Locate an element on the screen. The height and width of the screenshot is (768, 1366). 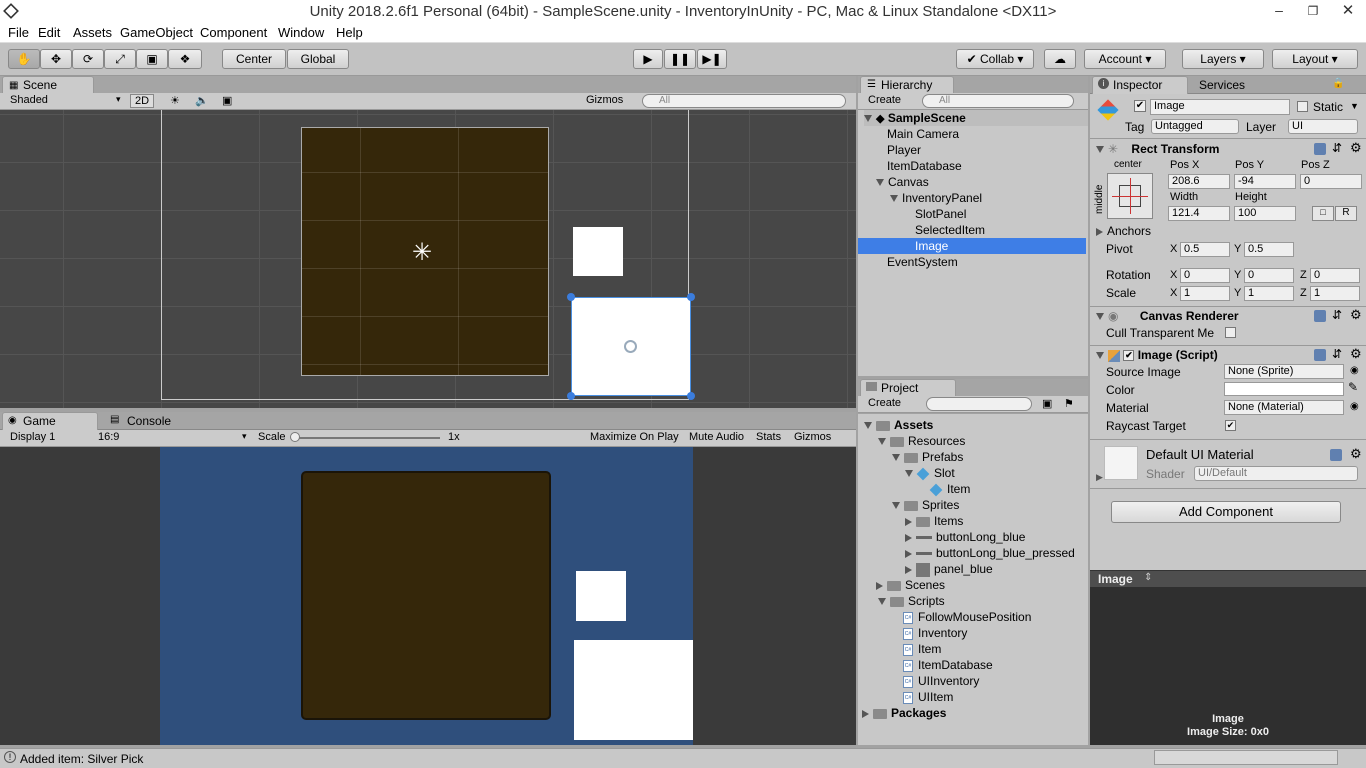
tag-dropdown: Untagged is located at coordinates (1195, 126).